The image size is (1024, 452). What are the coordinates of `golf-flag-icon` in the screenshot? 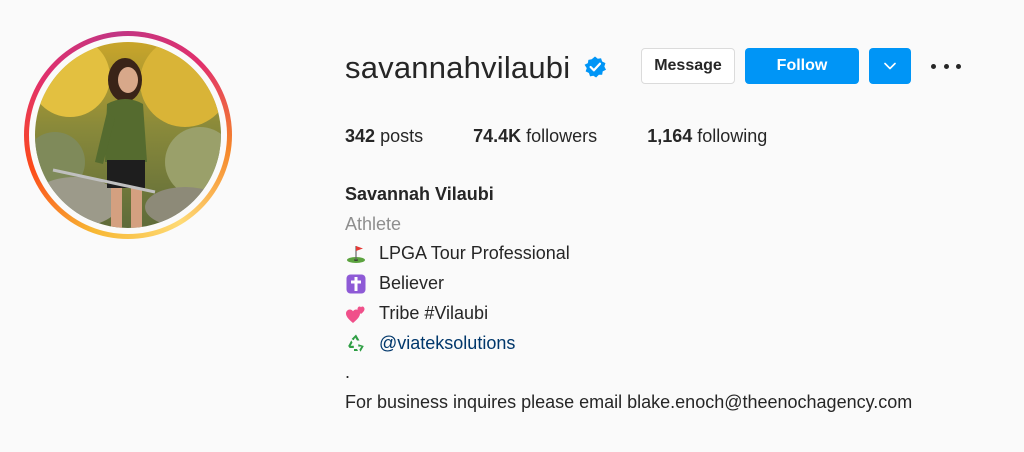 It's located at (356, 254).